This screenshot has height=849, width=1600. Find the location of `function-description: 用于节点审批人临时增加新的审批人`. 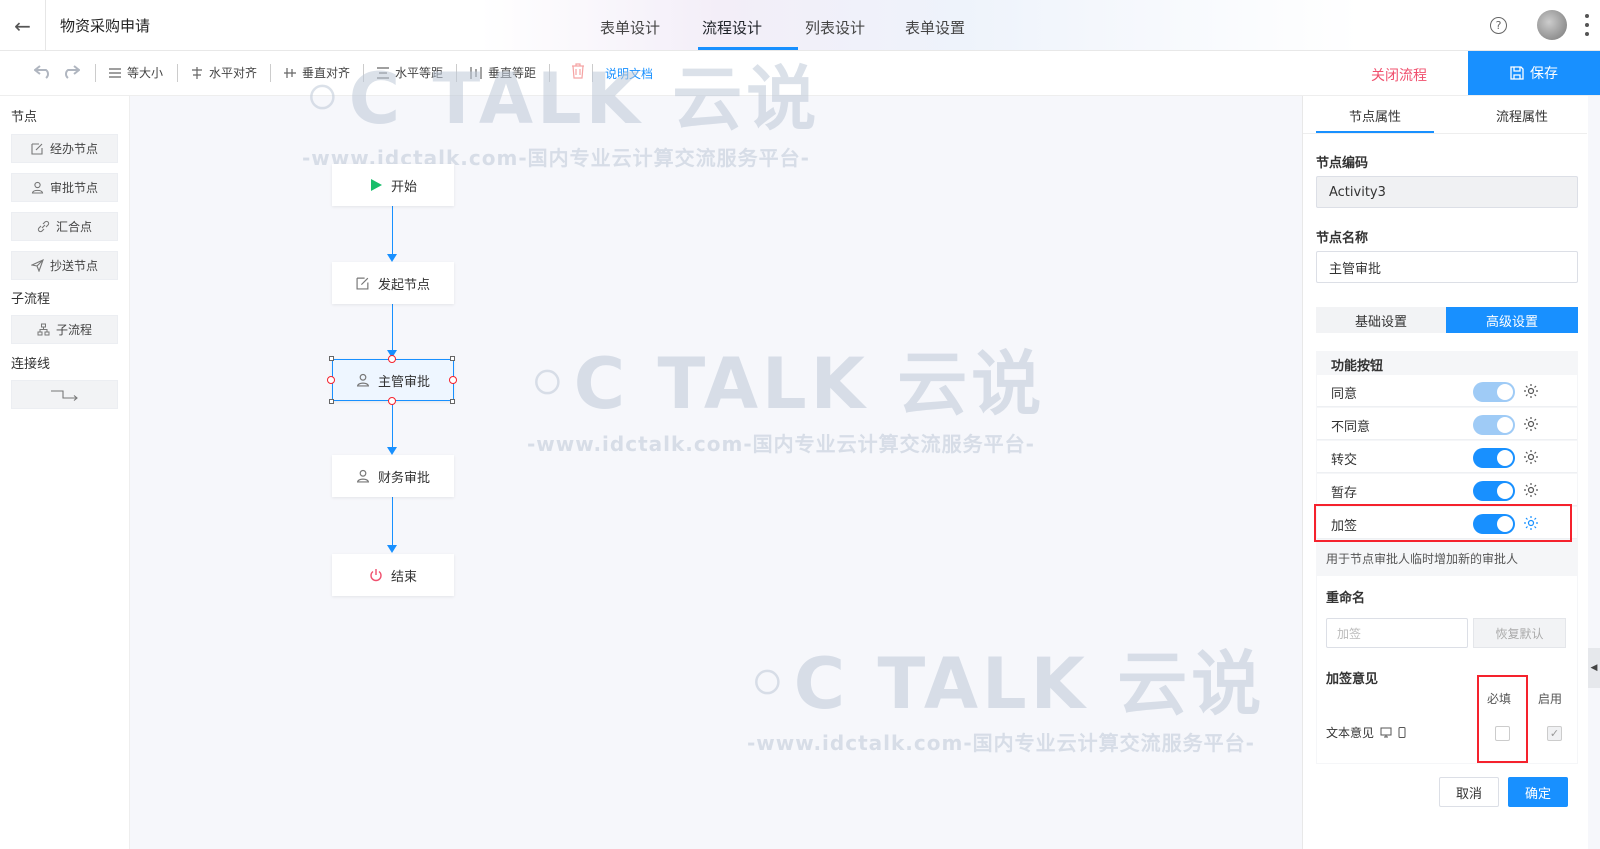

function-description: 用于节点审批人临时增加新的审批人 is located at coordinates (1422, 559).